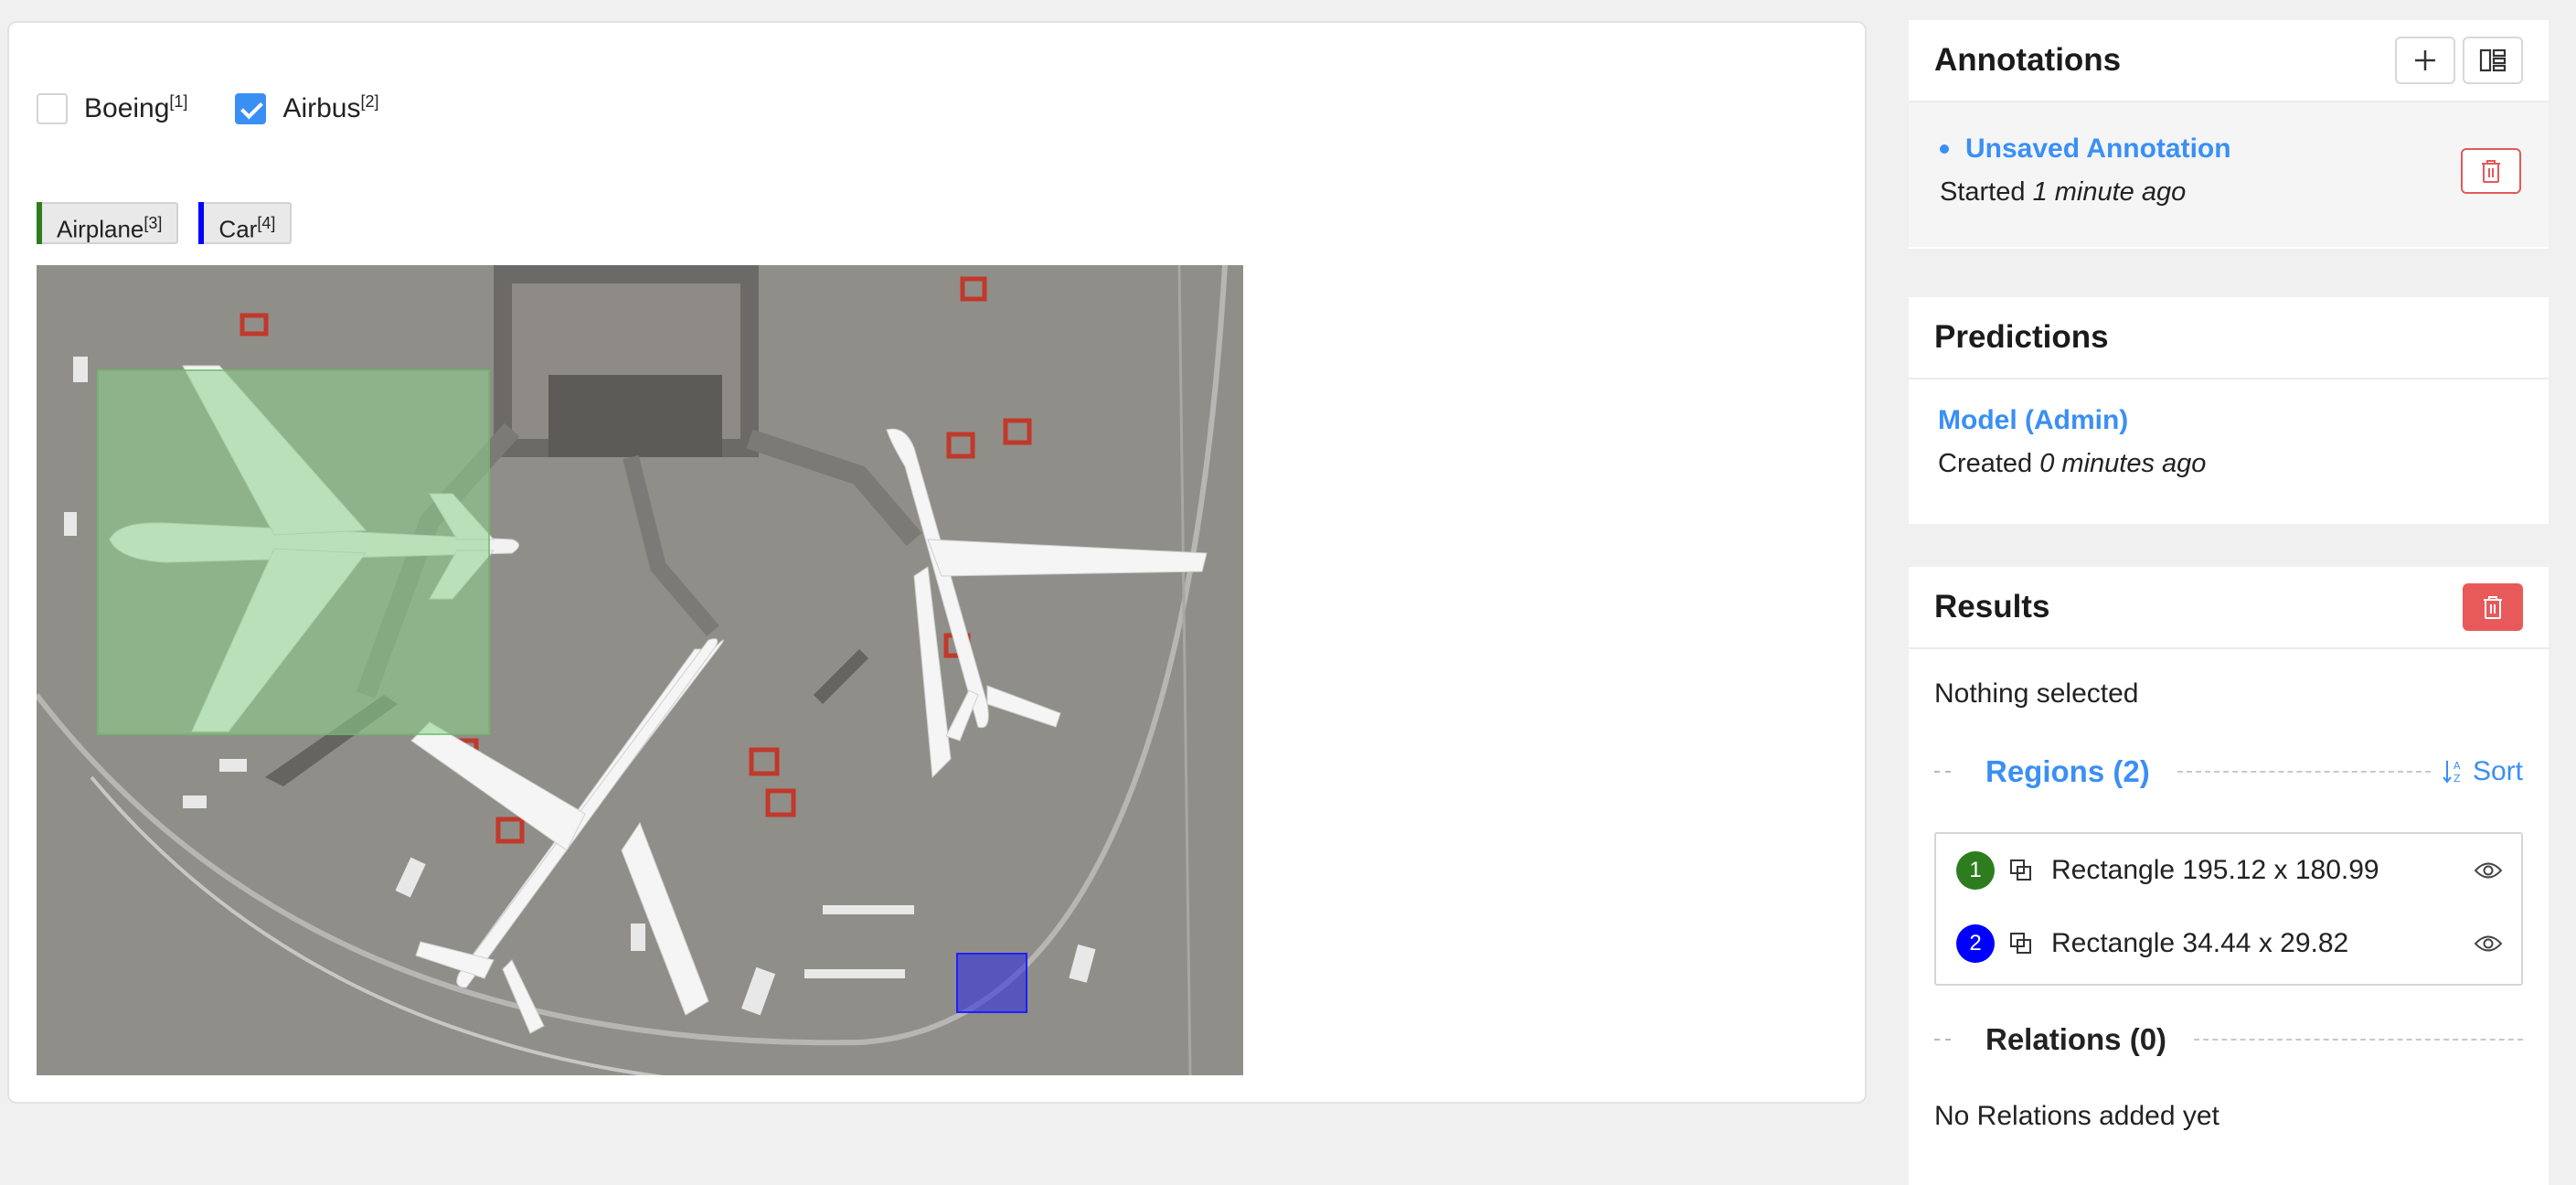 The width and height of the screenshot is (2576, 1185). Describe the element at coordinates (2229, 608) in the screenshot. I see `results-header: Results` at that location.